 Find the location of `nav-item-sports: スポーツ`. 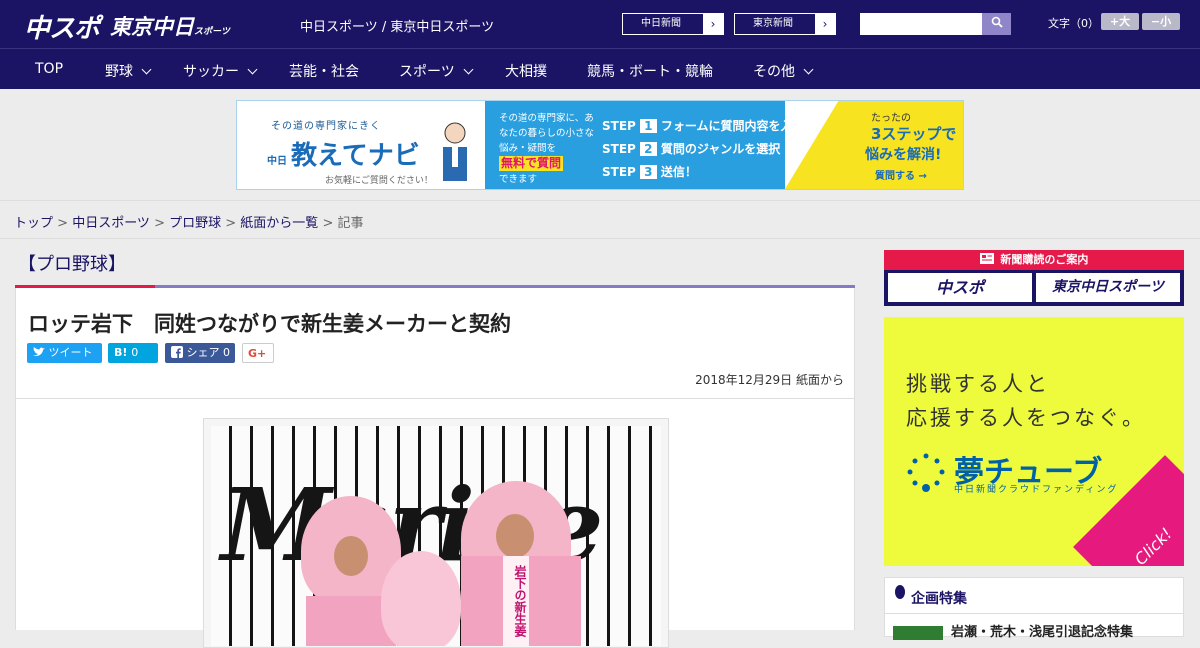

nav-item-sports: スポーツ is located at coordinates (436, 71).